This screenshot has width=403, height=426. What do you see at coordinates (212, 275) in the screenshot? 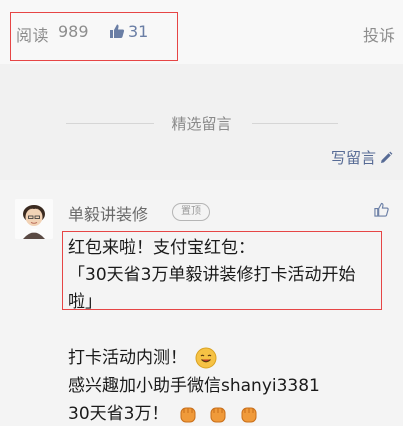
I see `comment-line: 「30天省3万单毅讲装修打卡活动开始` at bounding box center [212, 275].